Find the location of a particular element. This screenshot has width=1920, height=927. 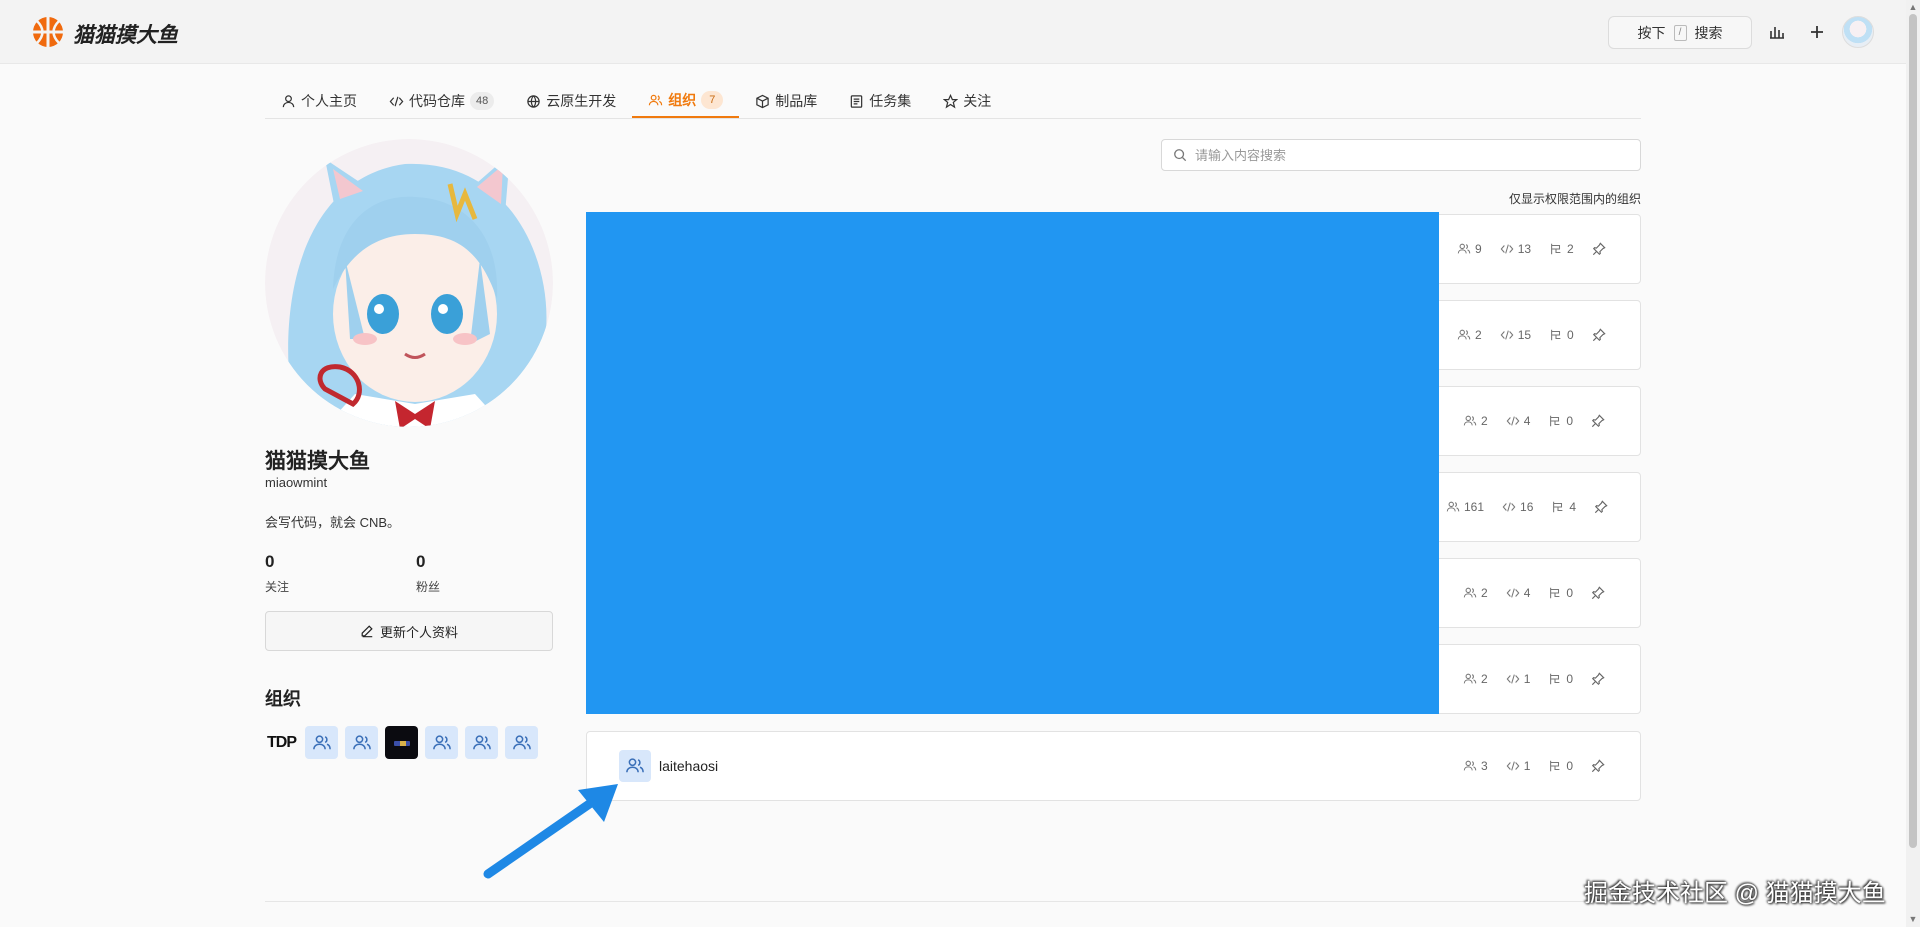

edit-icon is located at coordinates (367, 631).